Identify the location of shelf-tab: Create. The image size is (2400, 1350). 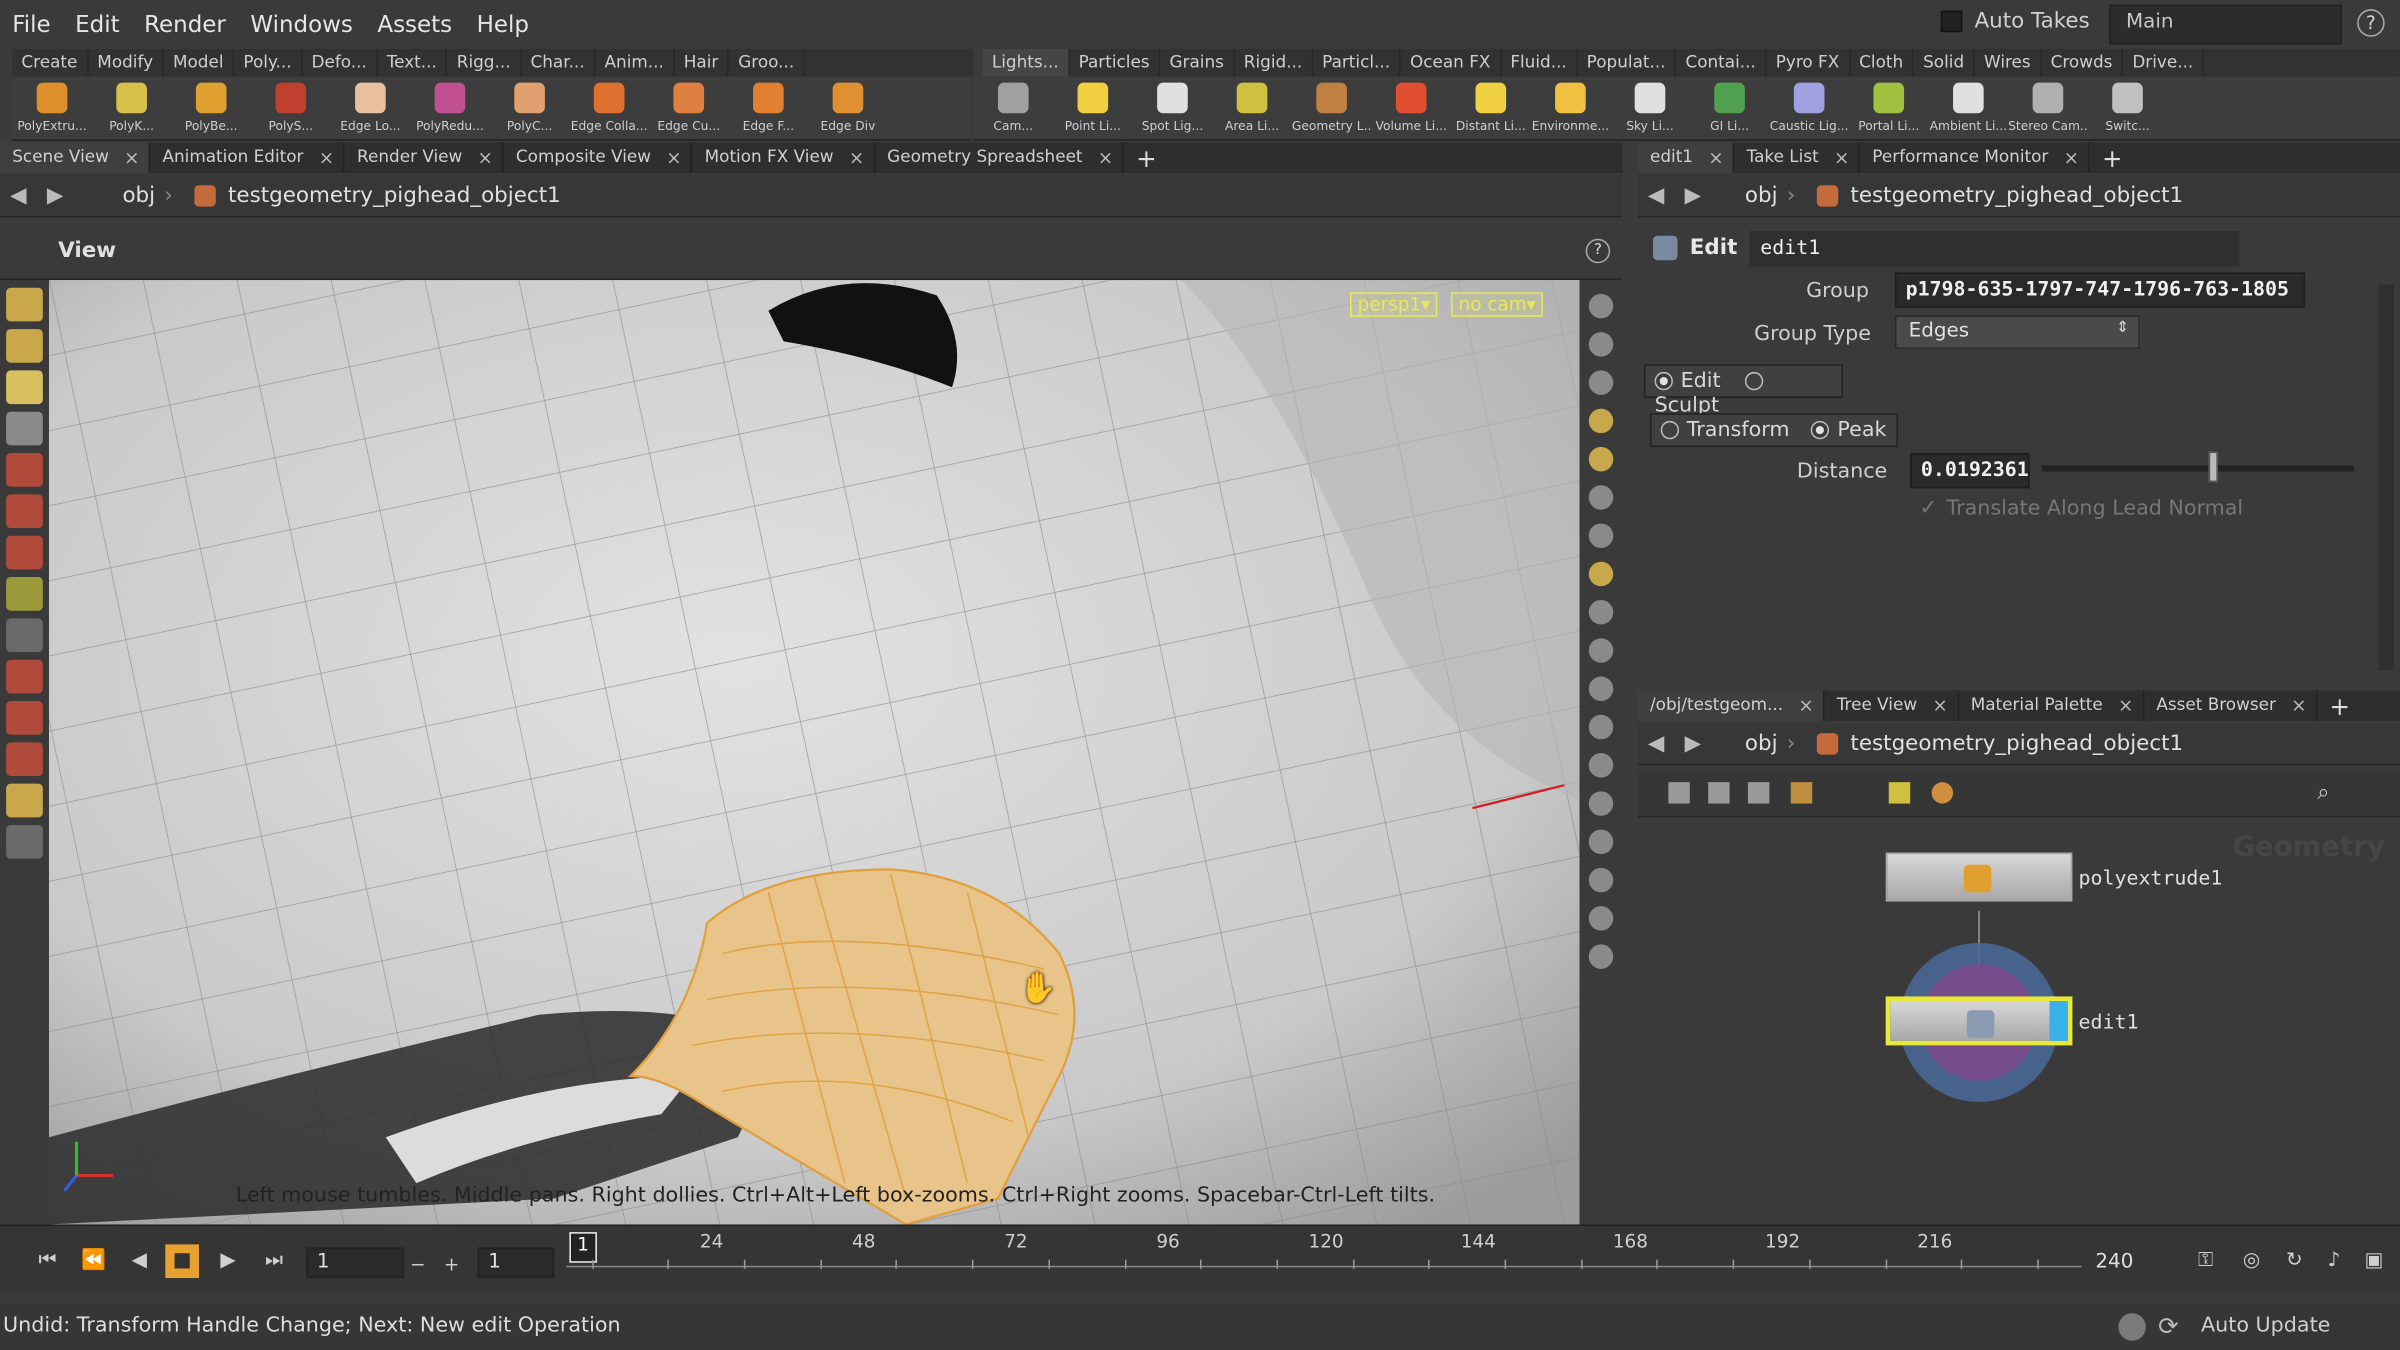
(50, 62).